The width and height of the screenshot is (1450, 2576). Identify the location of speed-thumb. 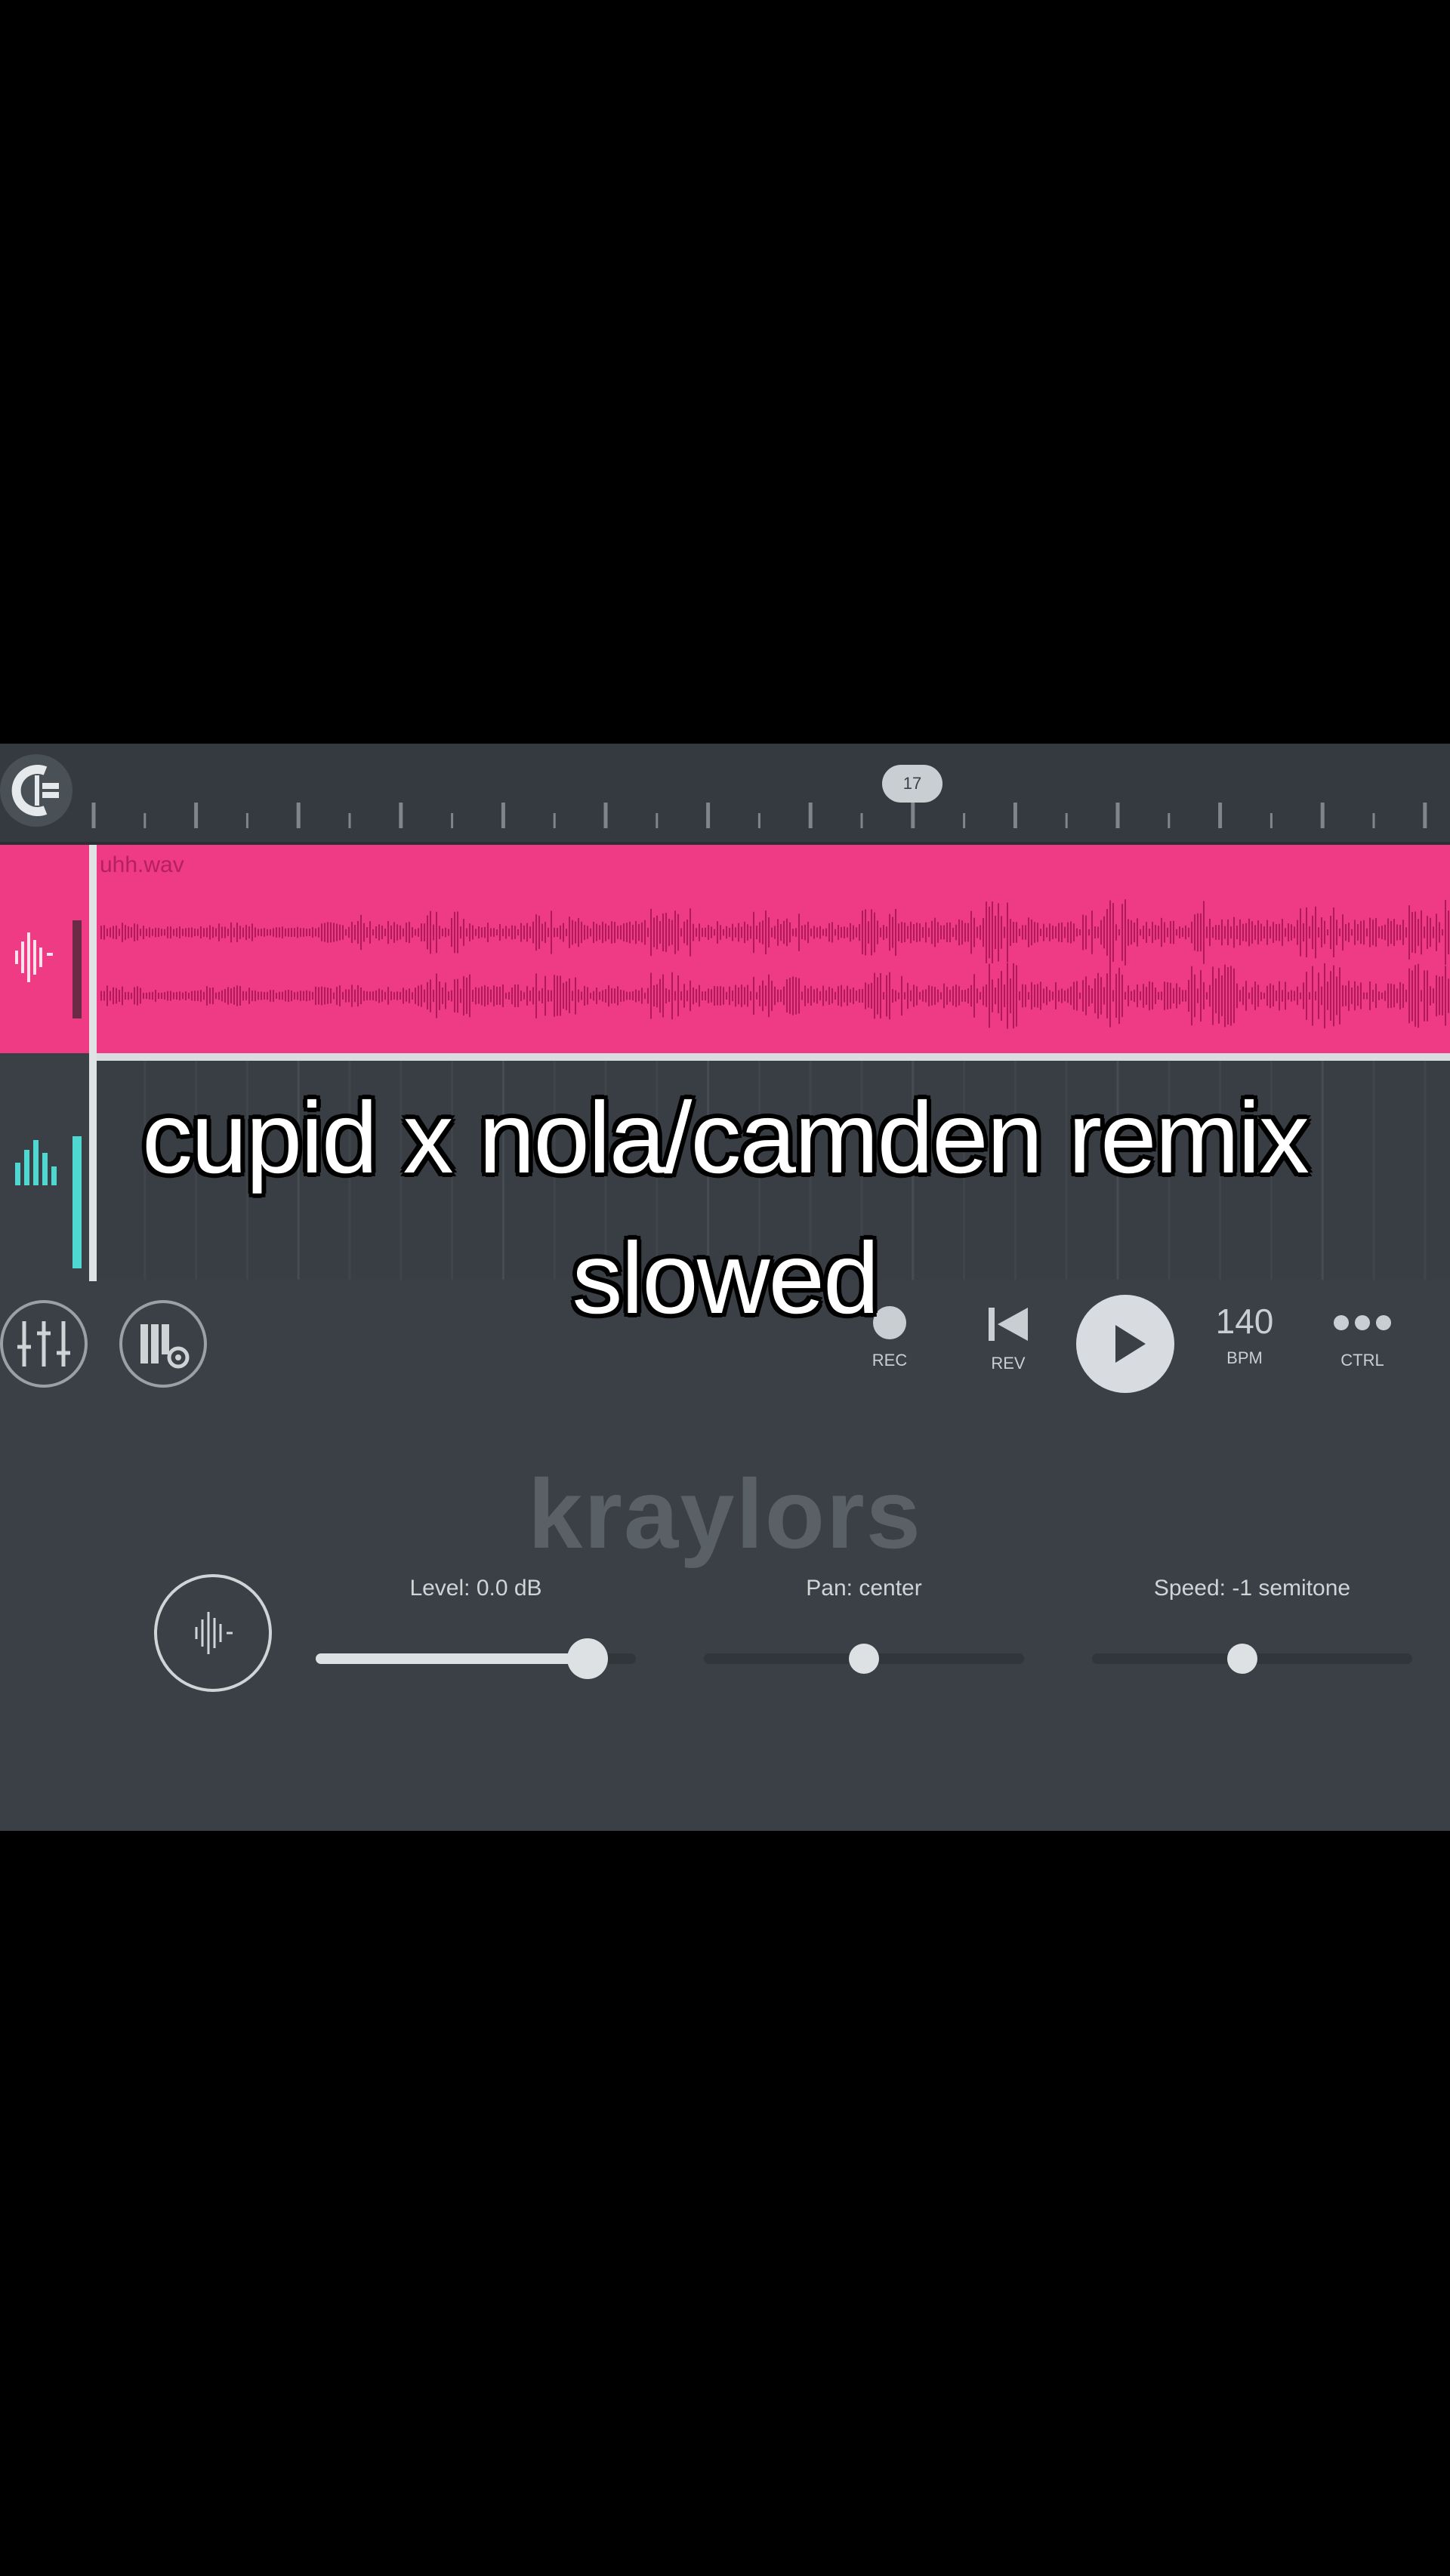
(1242, 1659).